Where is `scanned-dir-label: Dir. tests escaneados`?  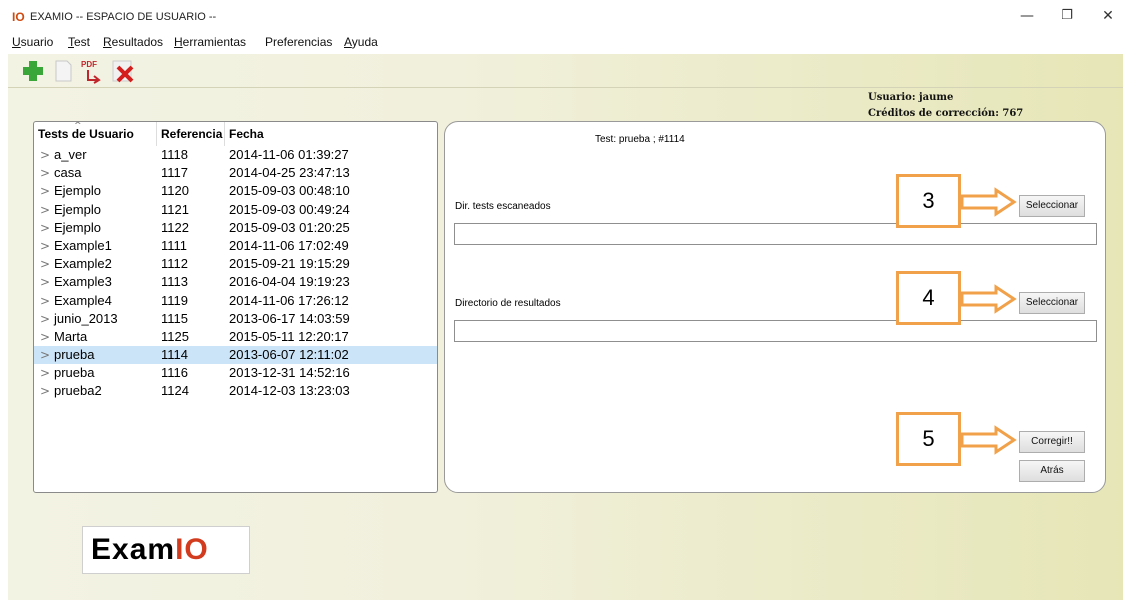 scanned-dir-label: Dir. tests escaneados is located at coordinates (503, 206).